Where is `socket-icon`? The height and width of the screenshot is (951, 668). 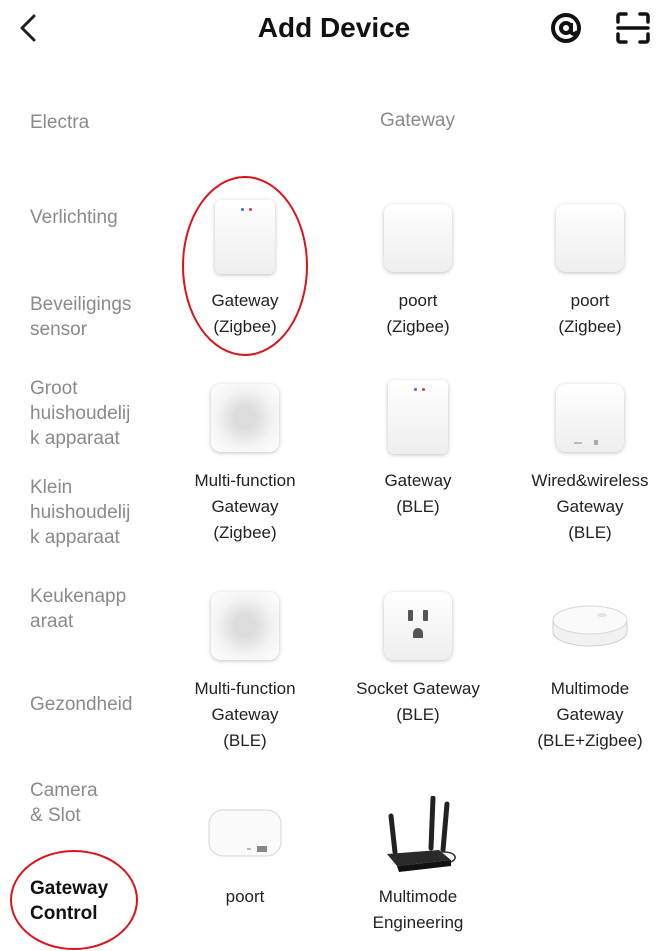
socket-icon is located at coordinates (418, 628).